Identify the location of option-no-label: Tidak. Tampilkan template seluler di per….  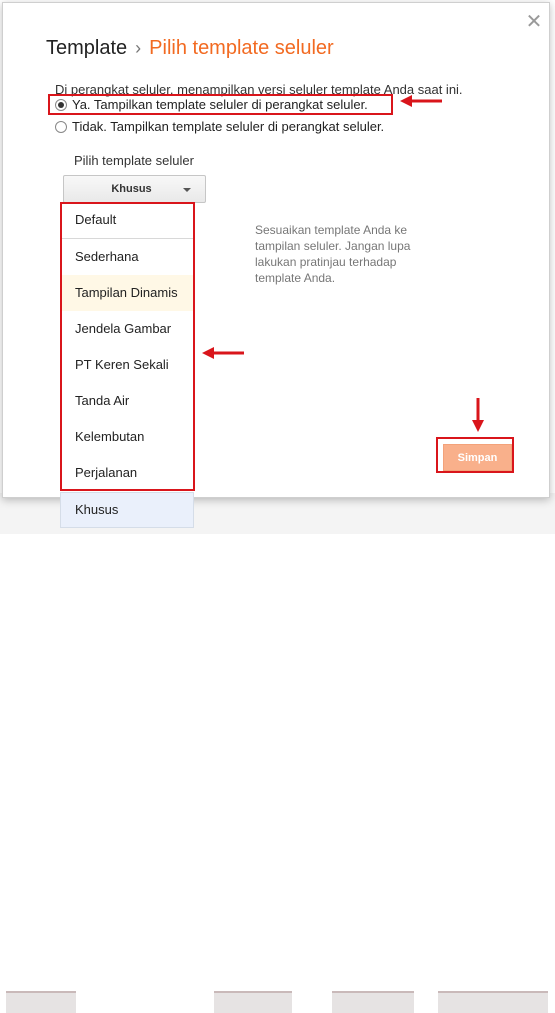
(228, 126).